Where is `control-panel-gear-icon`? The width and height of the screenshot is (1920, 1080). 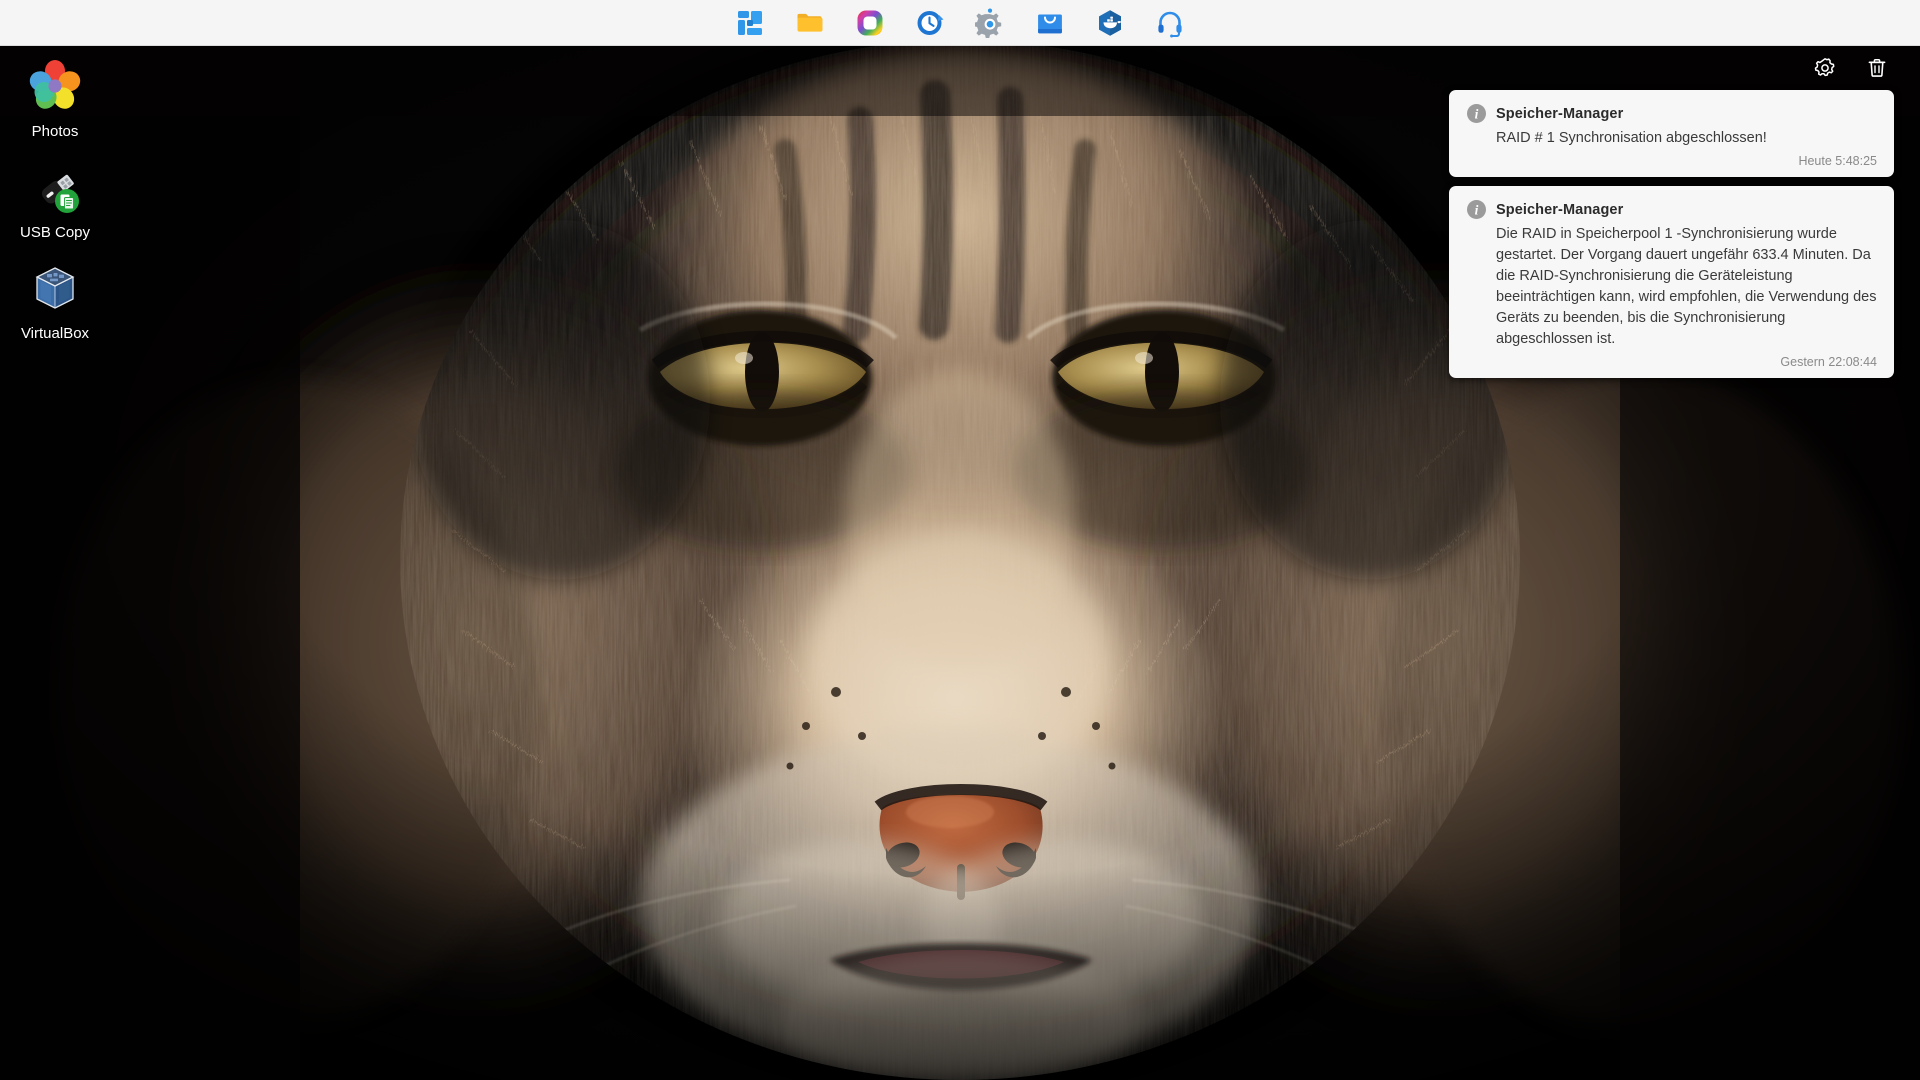 control-panel-gear-icon is located at coordinates (988, 23).